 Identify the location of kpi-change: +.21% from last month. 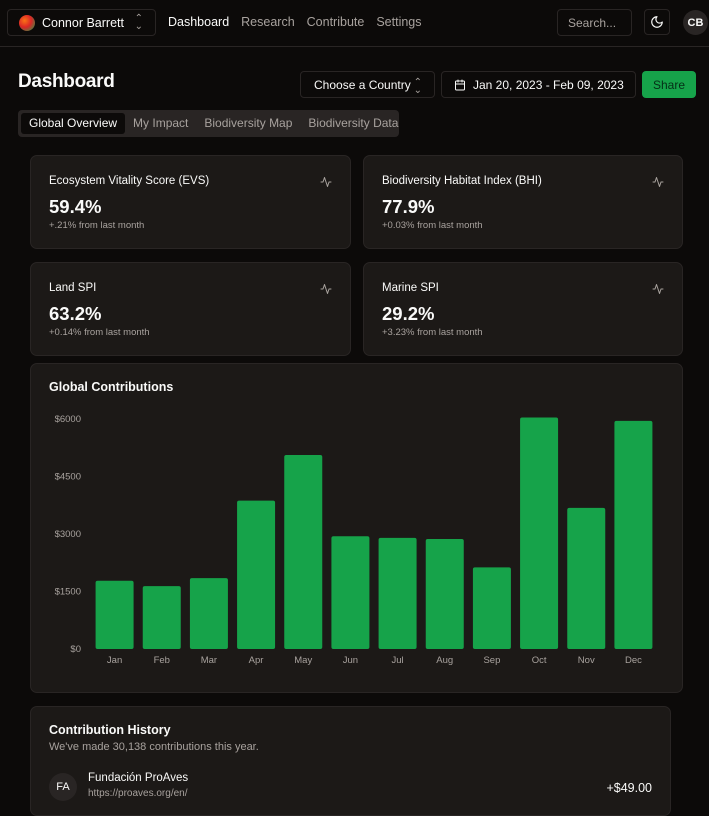
(97, 225).